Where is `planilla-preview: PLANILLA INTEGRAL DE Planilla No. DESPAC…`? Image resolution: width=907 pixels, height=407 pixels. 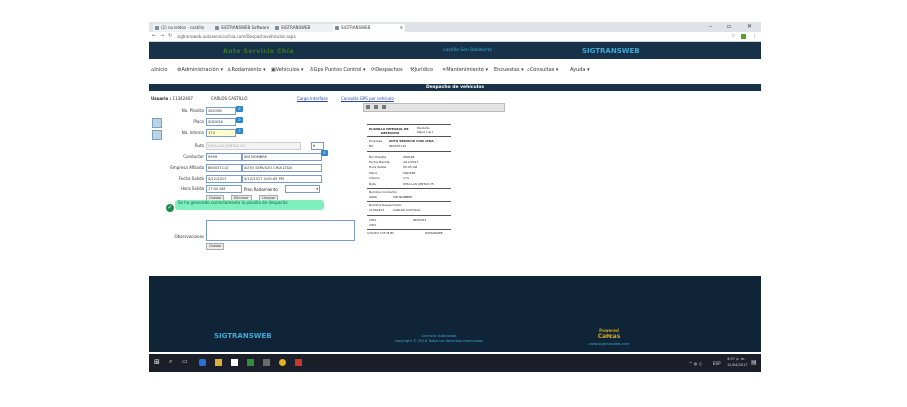 planilla-preview: PLANILLA INTEGRAL DE Planilla No. DESPAC… is located at coordinates (410, 185).